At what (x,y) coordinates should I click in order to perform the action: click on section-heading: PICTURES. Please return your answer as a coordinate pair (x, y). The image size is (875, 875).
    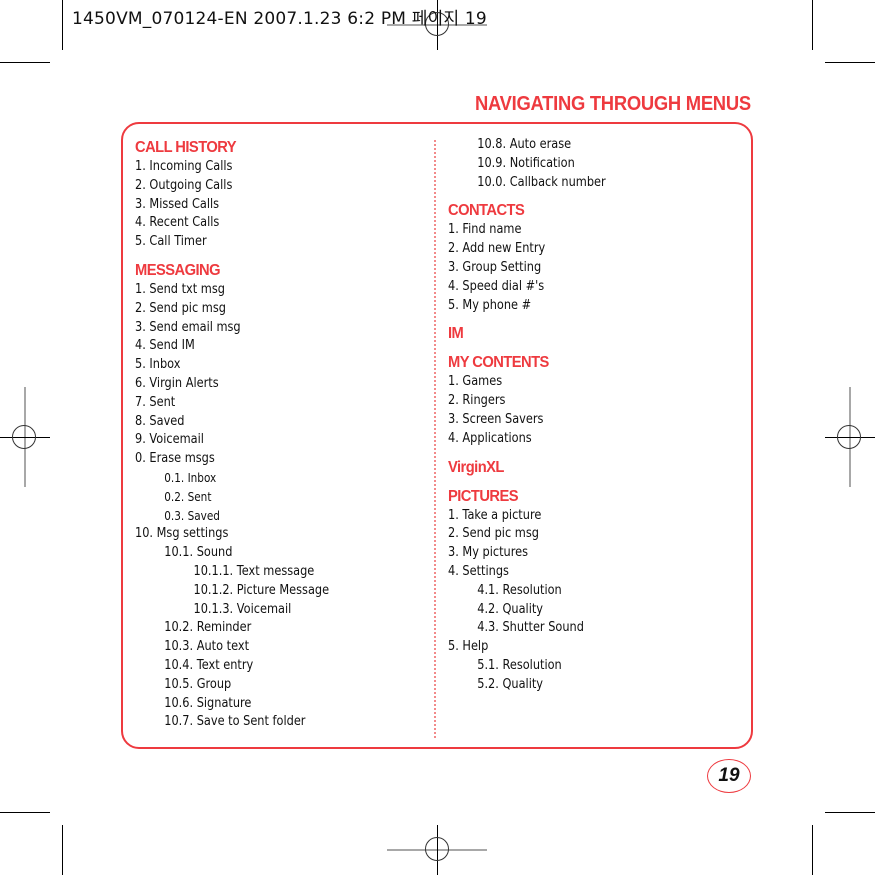
    Looking at the image, I should click on (483, 496).